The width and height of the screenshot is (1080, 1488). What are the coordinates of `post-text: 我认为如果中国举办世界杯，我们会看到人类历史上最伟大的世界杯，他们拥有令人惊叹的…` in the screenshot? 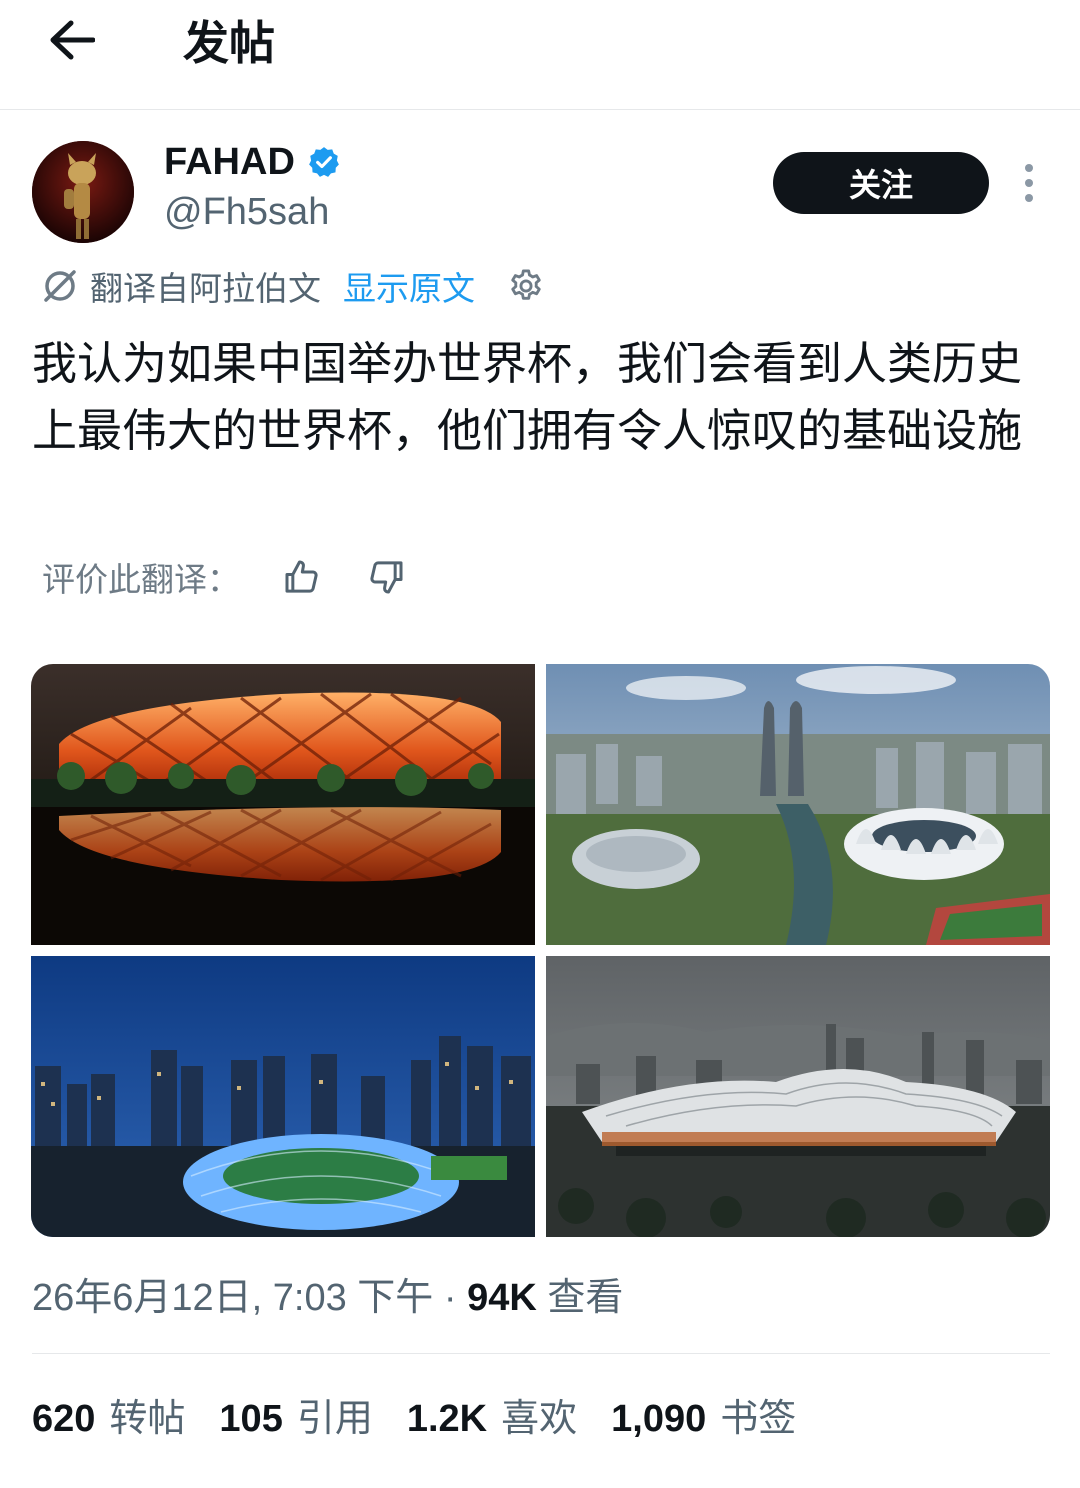 It's located at (527, 397).